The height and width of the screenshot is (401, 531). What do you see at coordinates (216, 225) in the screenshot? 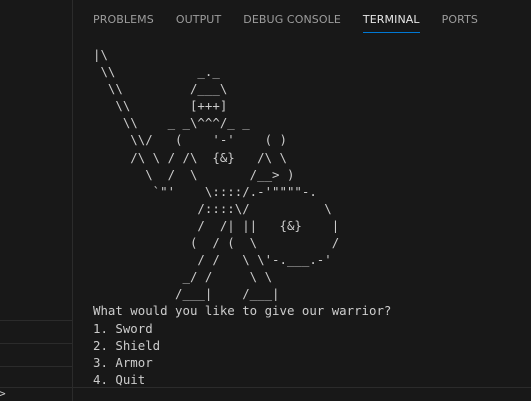
I see `ascii-line: / /| || {&} |` at bounding box center [216, 225].